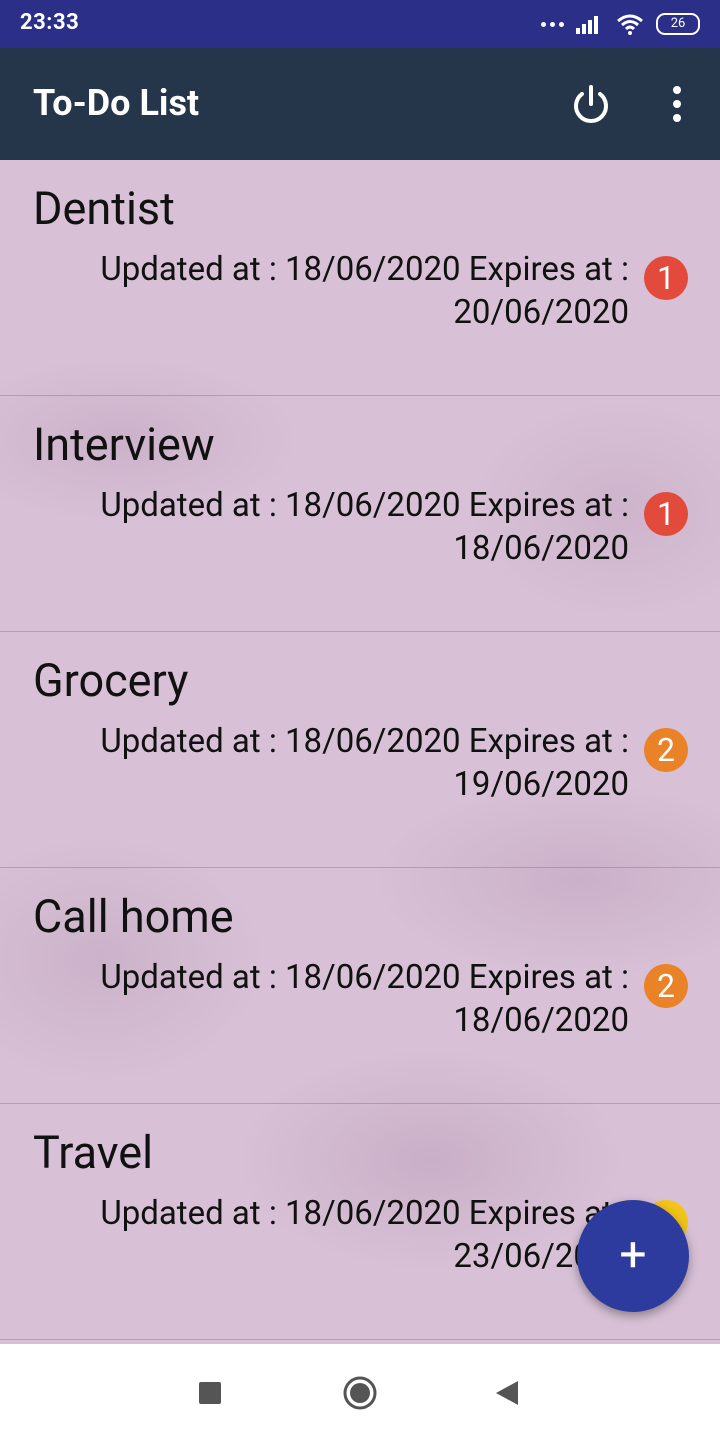 The height and width of the screenshot is (1440, 720). I want to click on status-icons: 26, so click(620, 24).